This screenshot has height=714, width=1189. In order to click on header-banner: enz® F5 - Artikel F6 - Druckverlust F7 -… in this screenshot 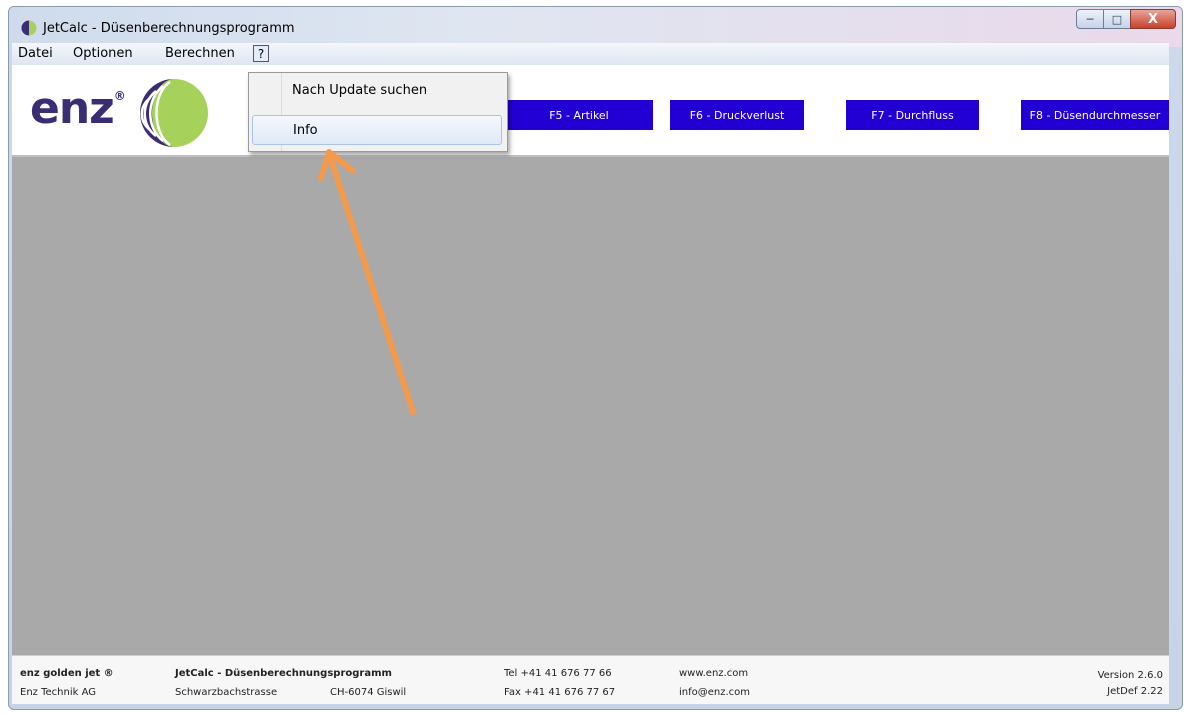, I will do `click(590, 111)`.